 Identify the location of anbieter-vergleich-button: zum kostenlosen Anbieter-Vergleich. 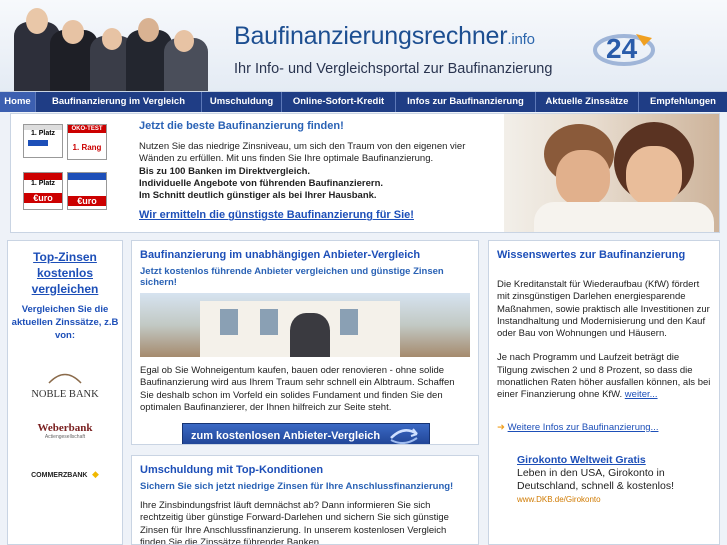
(306, 433).